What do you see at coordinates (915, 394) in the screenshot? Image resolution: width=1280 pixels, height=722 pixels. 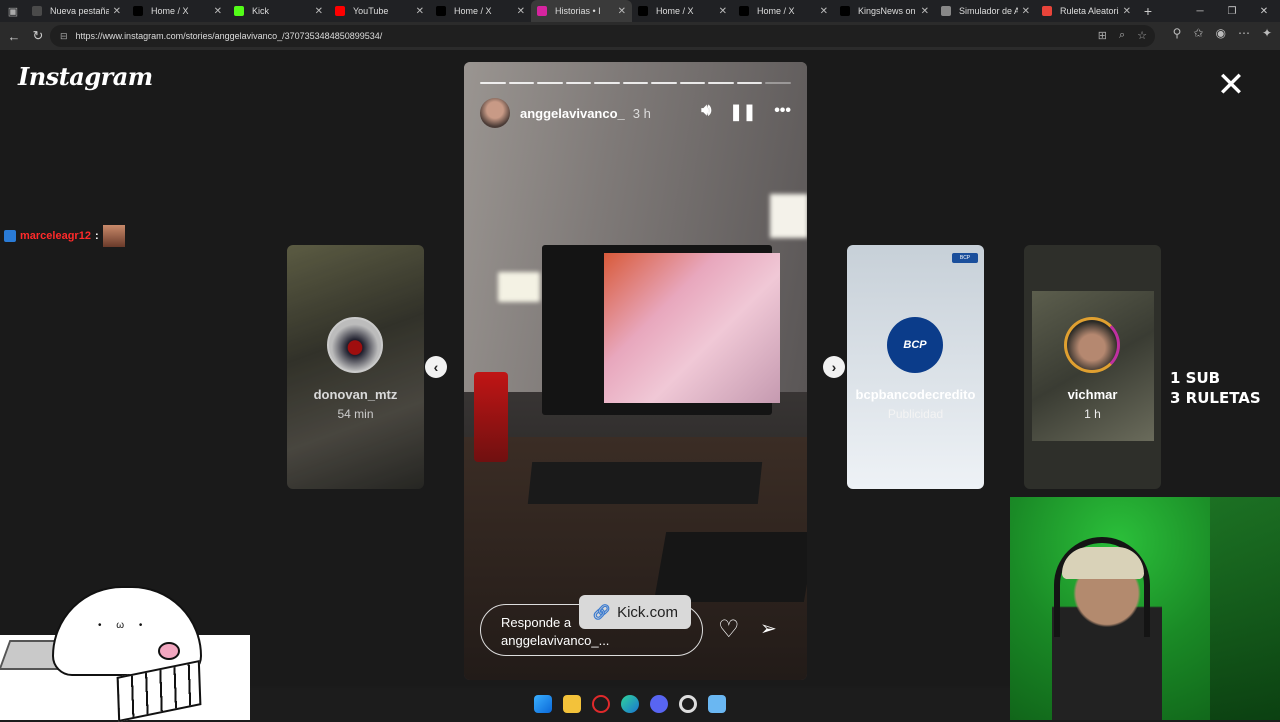 I see `story-preview-name: bcpbancodecredito` at bounding box center [915, 394].